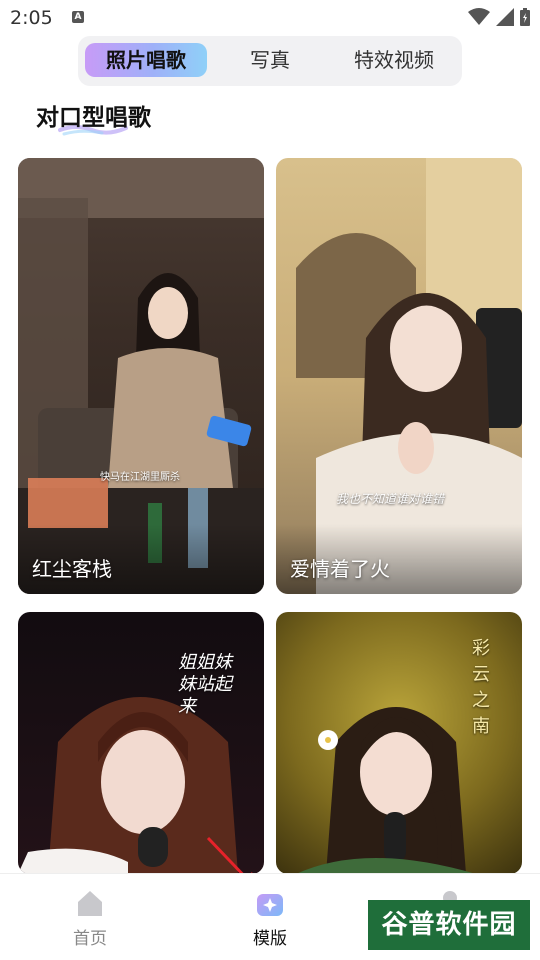  What do you see at coordinates (205, 684) in the screenshot?
I see `card-caption: 姐姐妹妹站起来` at bounding box center [205, 684].